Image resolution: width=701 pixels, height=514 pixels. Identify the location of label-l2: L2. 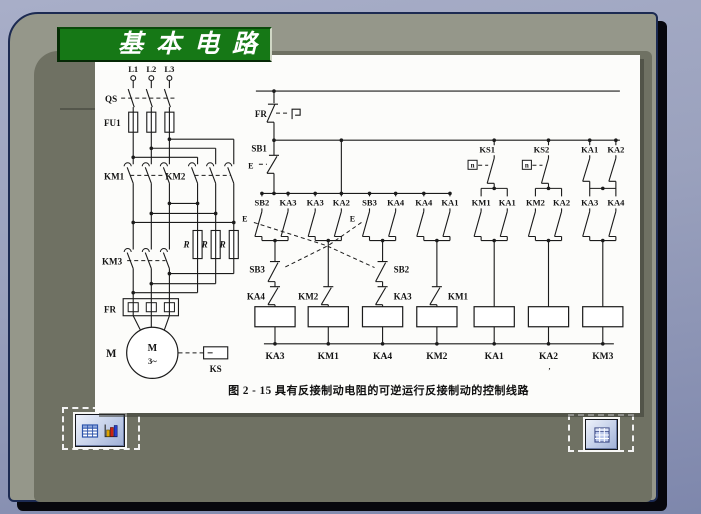
(151, 69).